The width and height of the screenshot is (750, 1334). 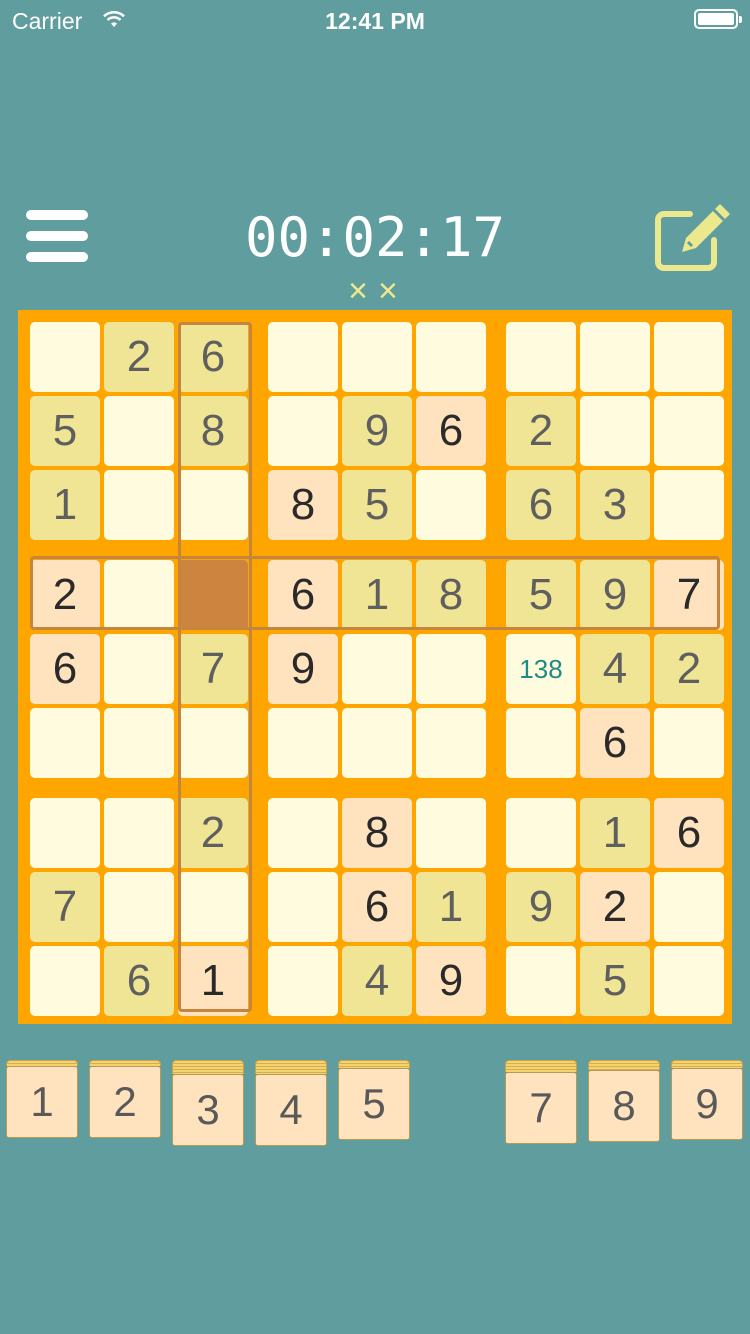 I want to click on sudoku-cell-r8-c5: 6, so click(x=377, y=907).